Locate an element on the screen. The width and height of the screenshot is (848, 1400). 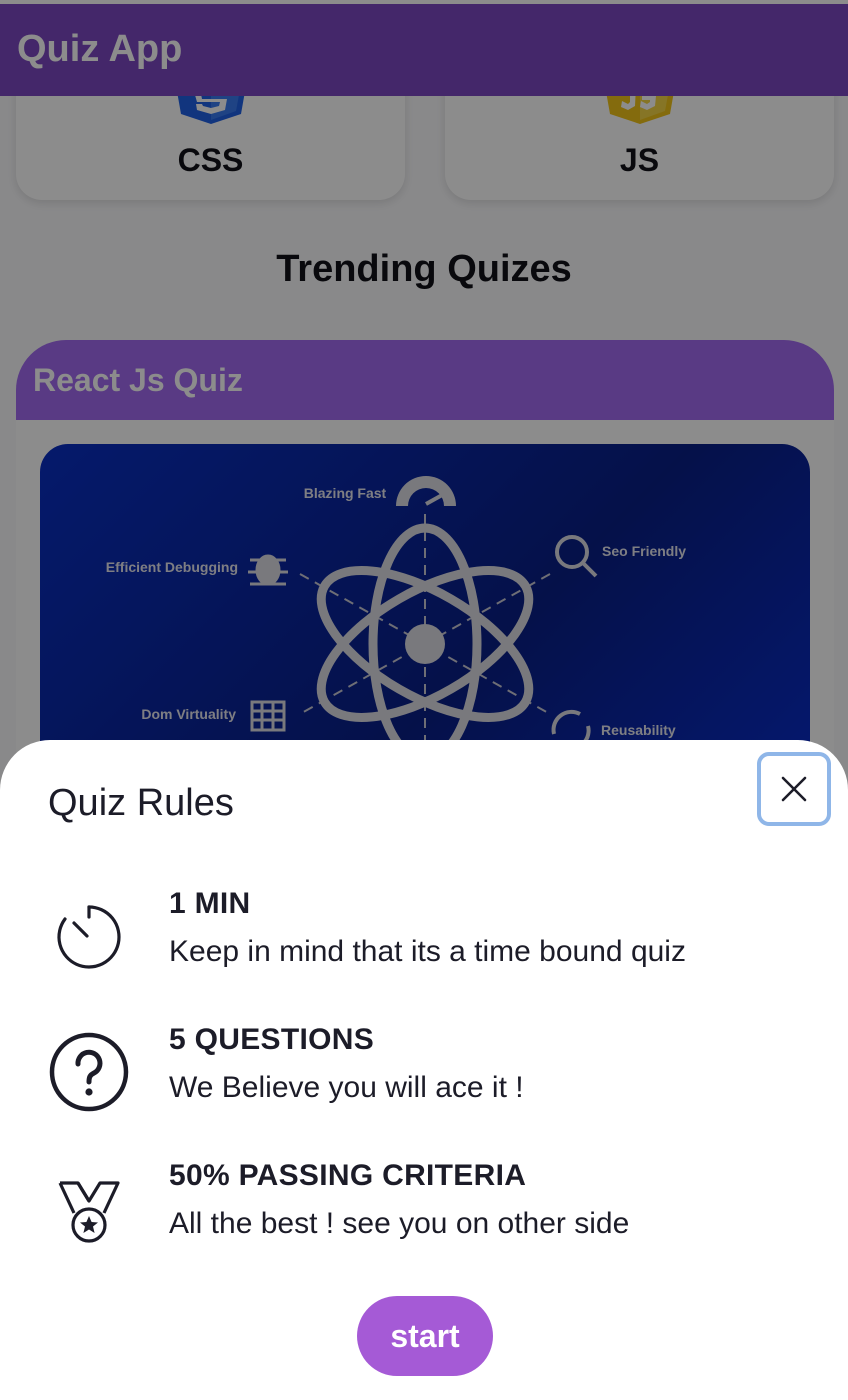
rule-description: All the best ! see you on other side is located at coordinates (399, 1223).